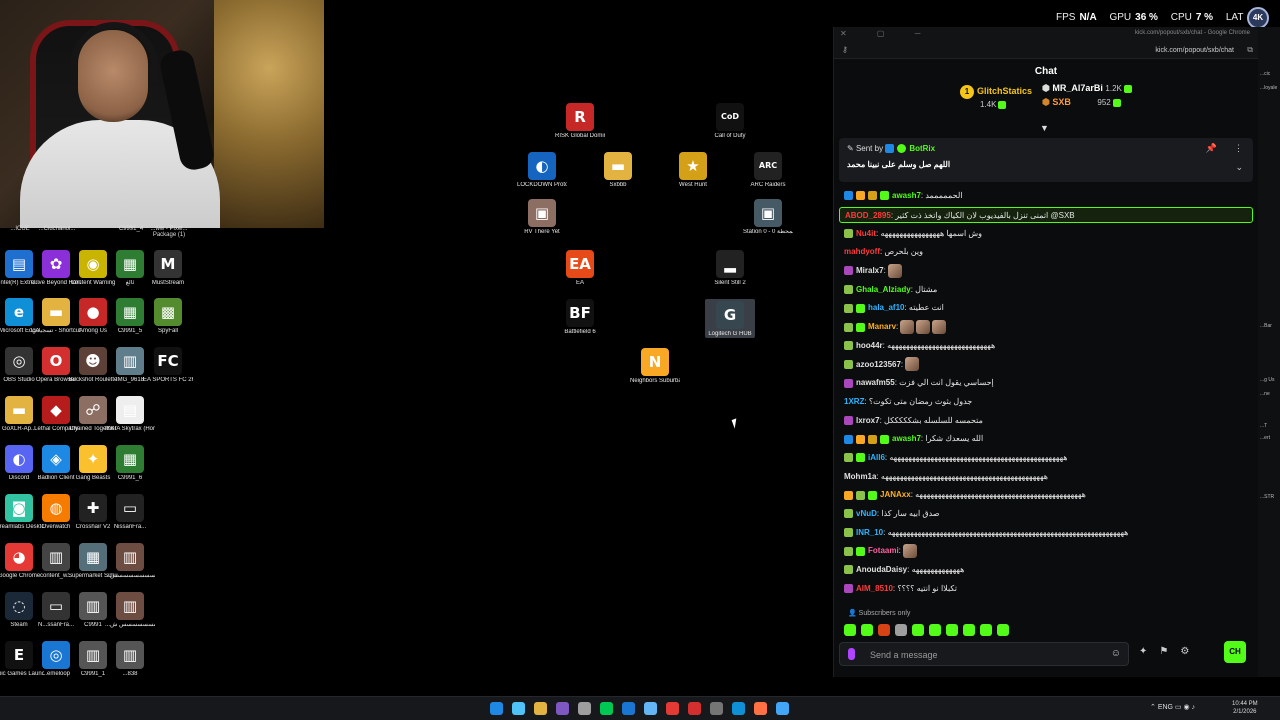  What do you see at coordinates (168, 365) in the screenshot?
I see `desktop-icon-14: FC EA SPORTS FC 26` at bounding box center [168, 365].